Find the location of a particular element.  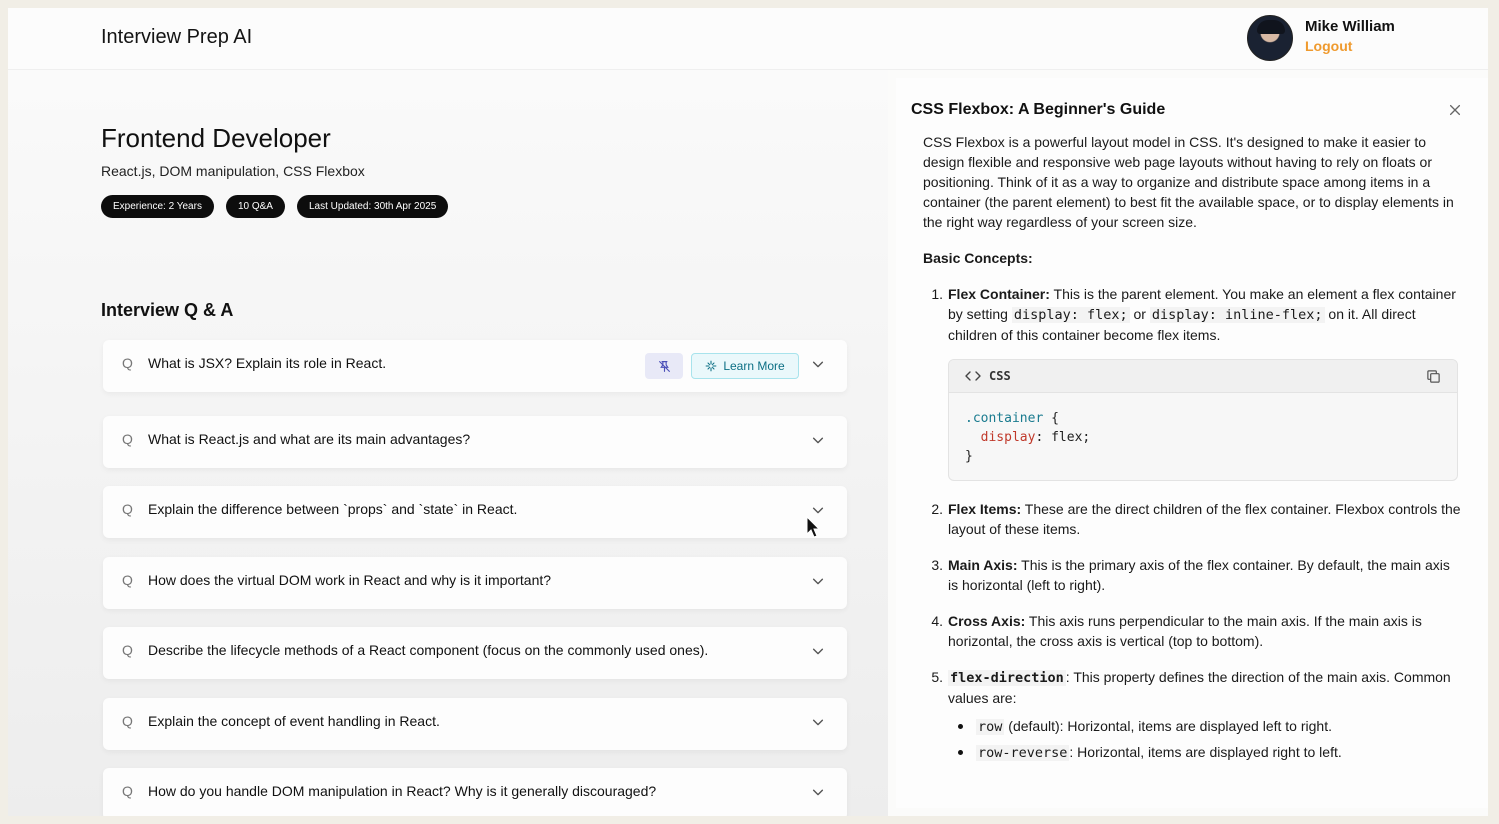

concept-term: Flex Container: is located at coordinates (999, 294).